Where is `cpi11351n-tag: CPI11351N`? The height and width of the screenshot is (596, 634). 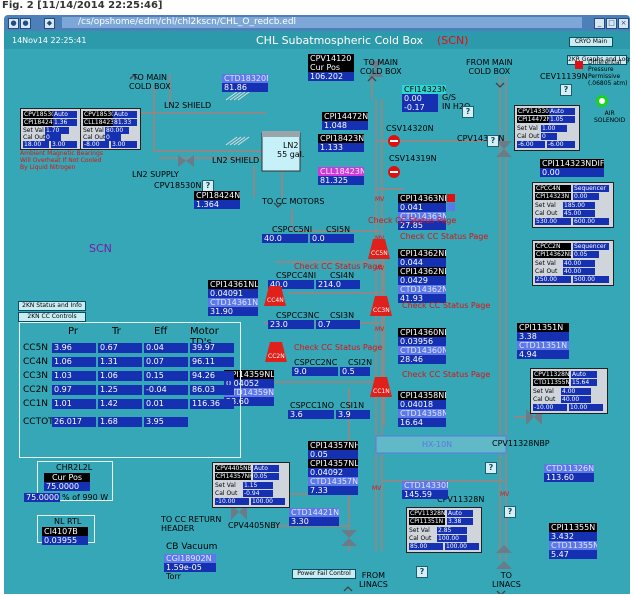
cpi11351n-tag: CPI11351N is located at coordinates (543, 327).